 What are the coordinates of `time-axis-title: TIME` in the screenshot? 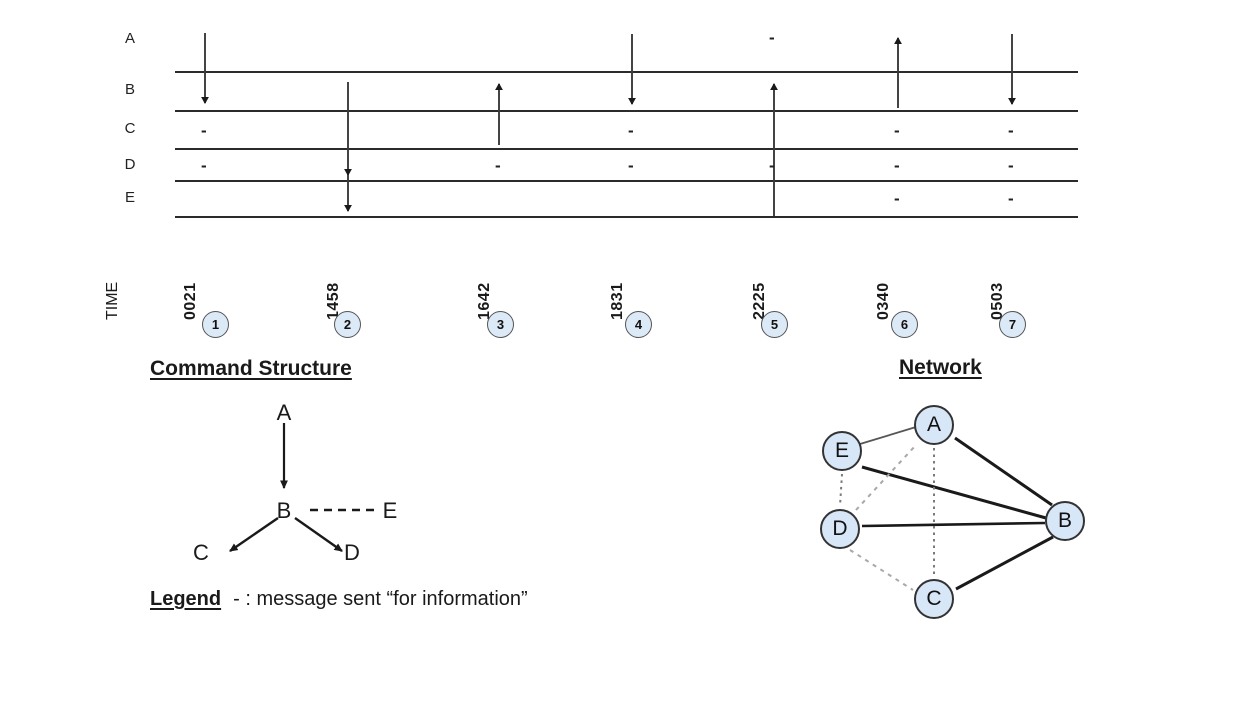 It's located at (112, 300).